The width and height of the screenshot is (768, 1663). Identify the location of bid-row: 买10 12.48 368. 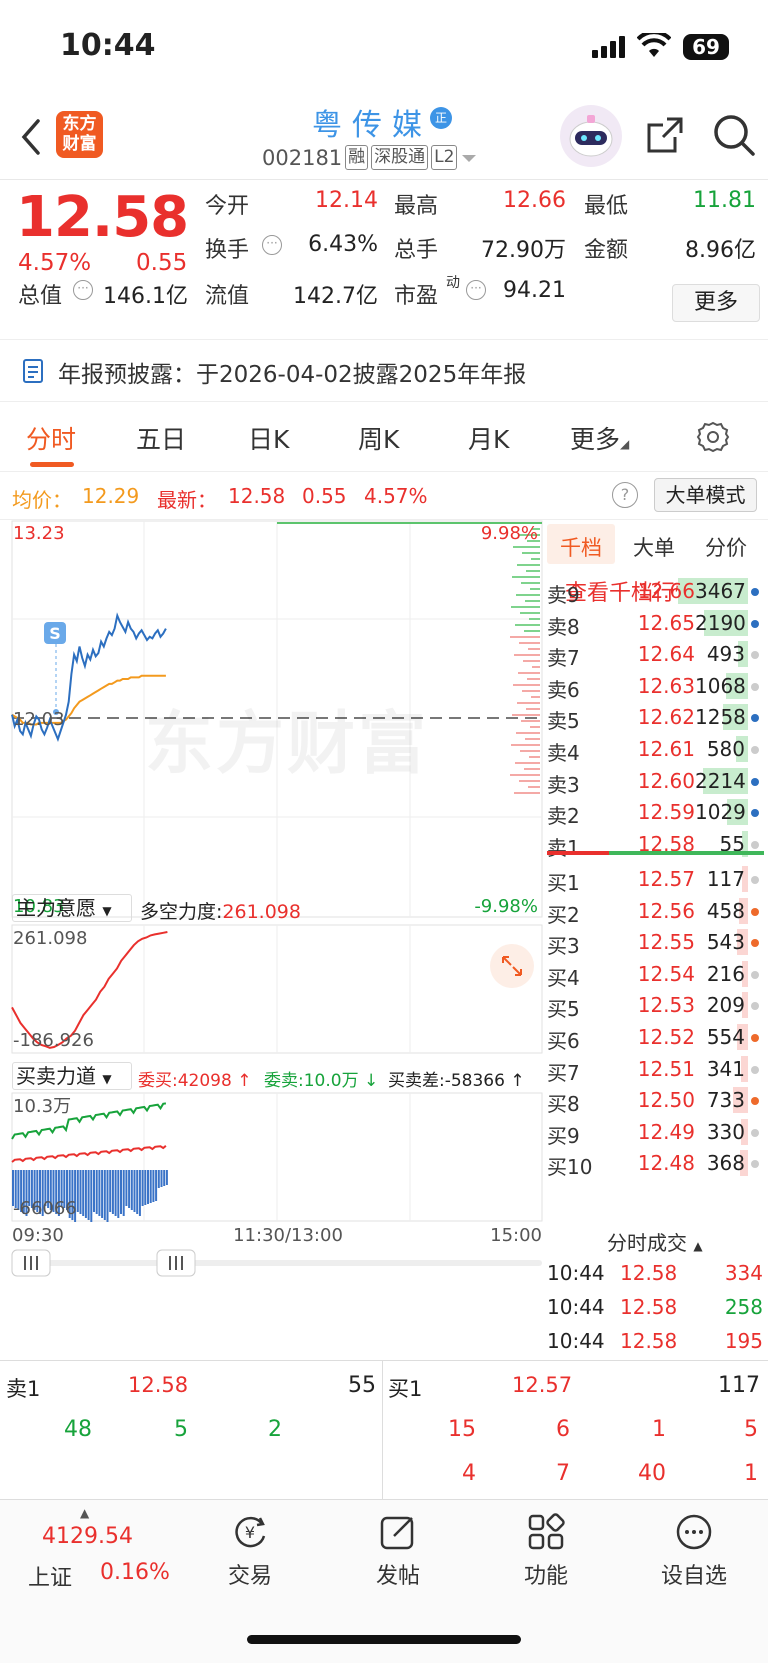
(656, 1163).